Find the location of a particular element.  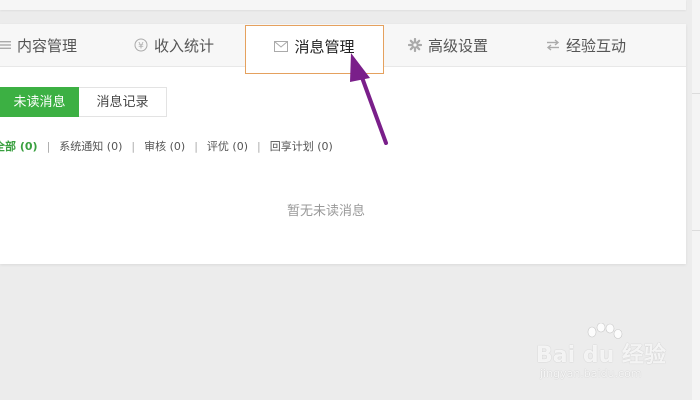

filter-review: 审核 (0) is located at coordinates (164, 146).